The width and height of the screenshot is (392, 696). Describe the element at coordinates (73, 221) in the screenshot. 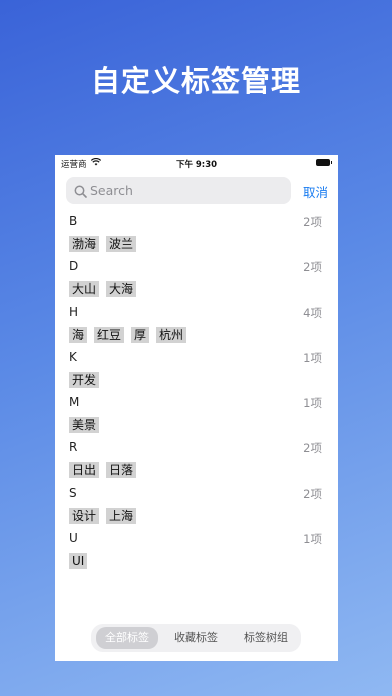

I see `section-letter: B` at that location.